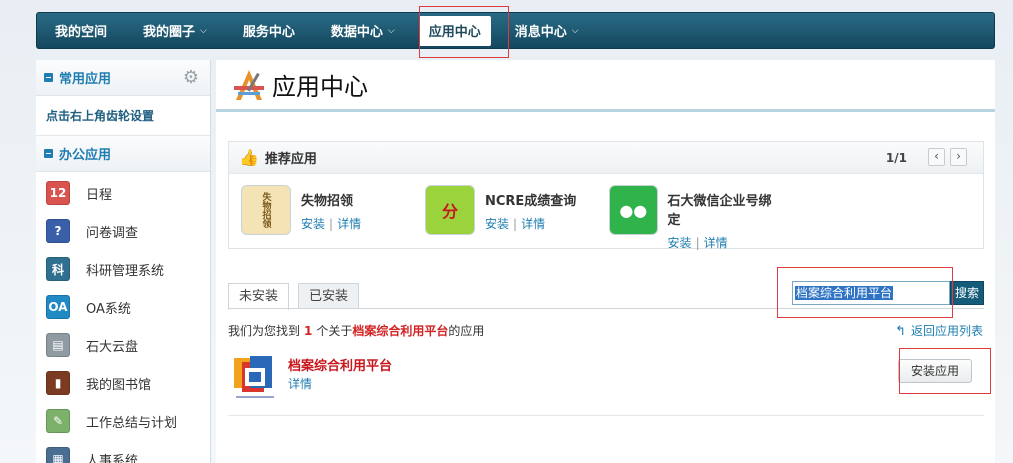  I want to click on recommend-app-info: 失物招领安装 | 详情, so click(331, 218).